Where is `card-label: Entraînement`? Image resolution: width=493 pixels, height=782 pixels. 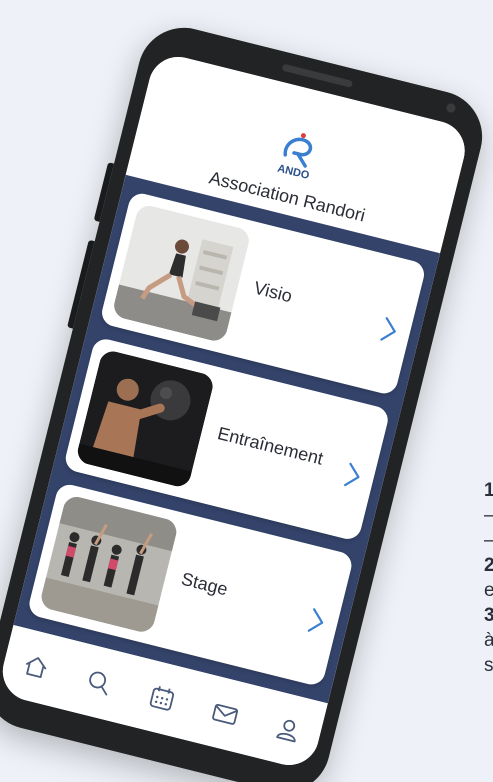
card-label: Entraînement is located at coordinates (270, 446).